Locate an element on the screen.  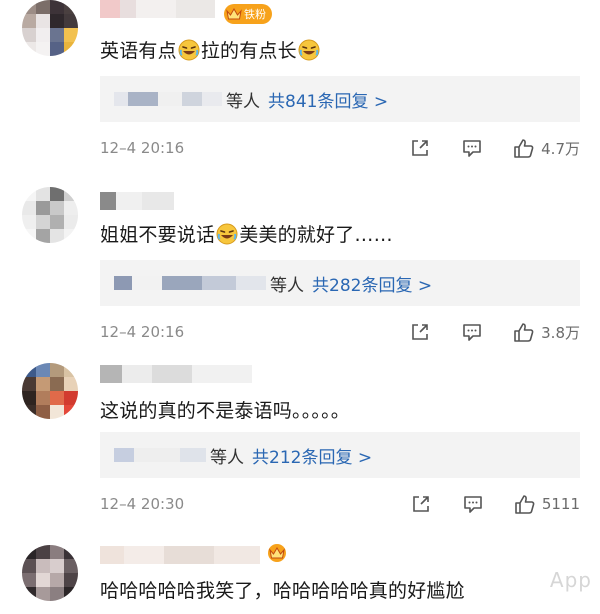
reply-preview-box: 等人 共212条回复 > is located at coordinates (340, 455).